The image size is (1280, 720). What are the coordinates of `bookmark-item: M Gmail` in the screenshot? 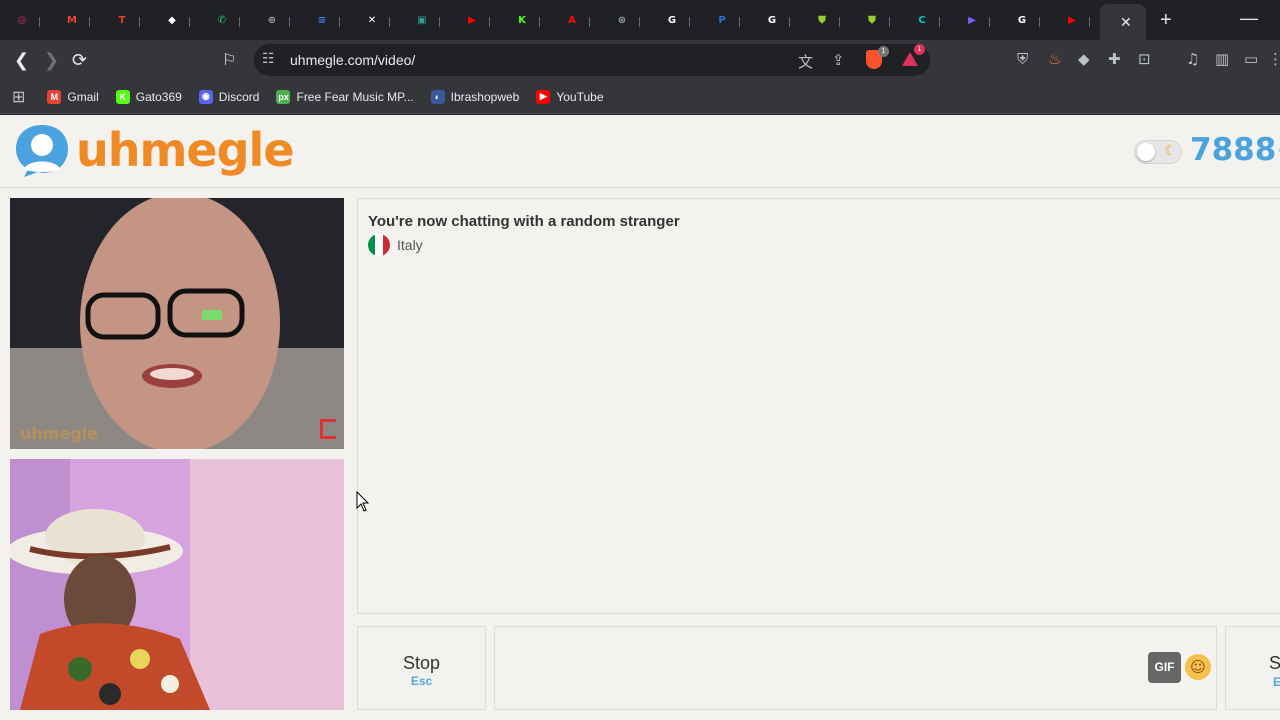 It's located at (73, 96).